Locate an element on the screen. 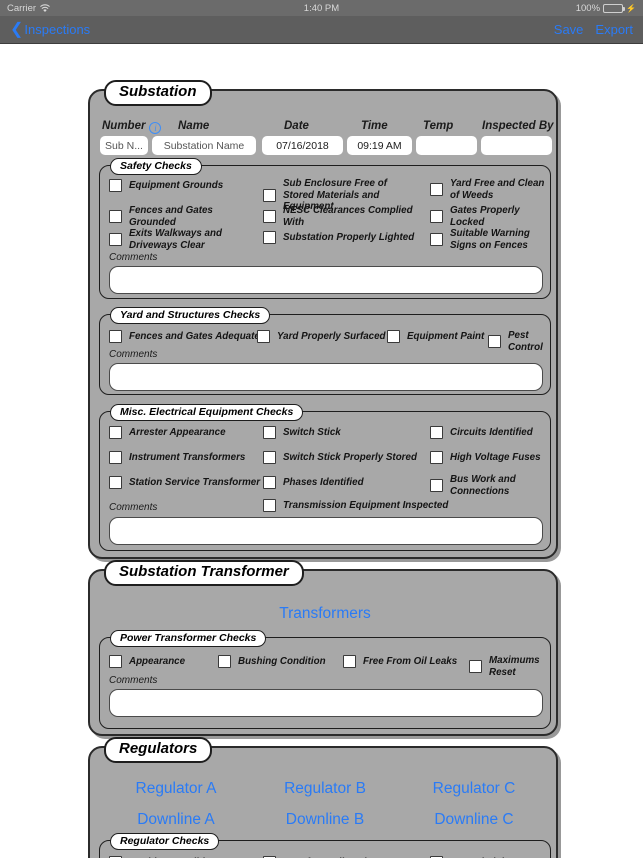  field-label-date: Date is located at coordinates (296, 126).